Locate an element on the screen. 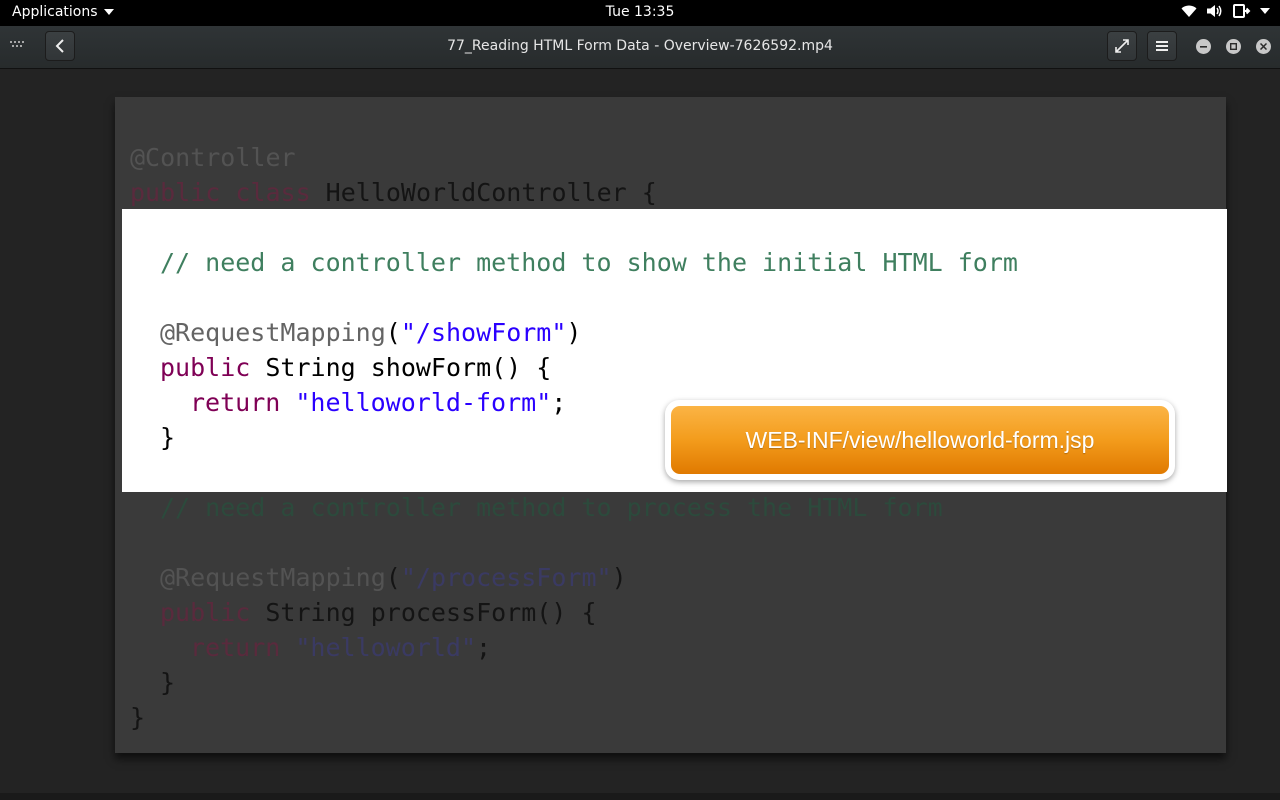 This screenshot has height=800, width=1280. close-button is located at coordinates (1263, 46).